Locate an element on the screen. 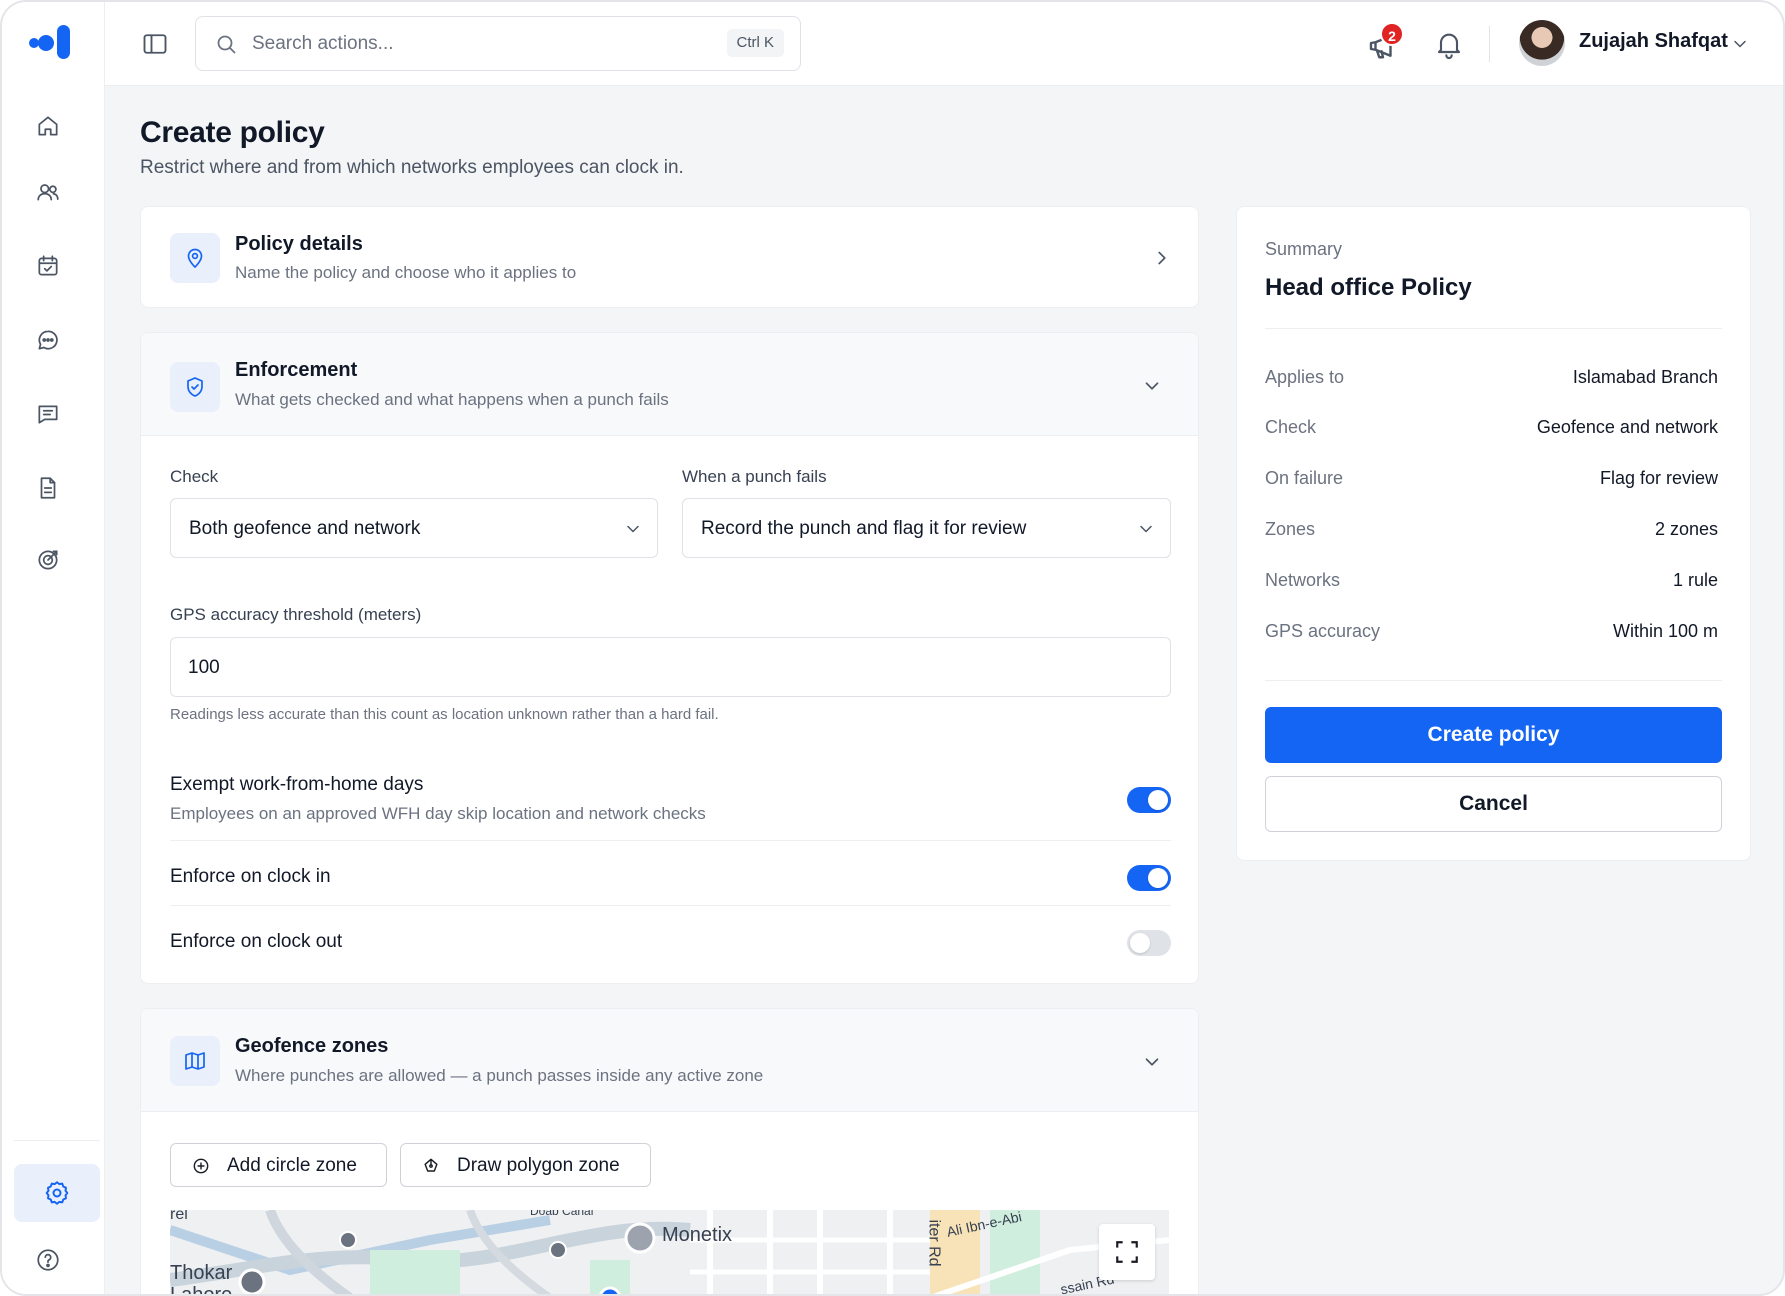 The width and height of the screenshot is (1785, 1296). expand-icon is located at coordinates (1127, 1252).